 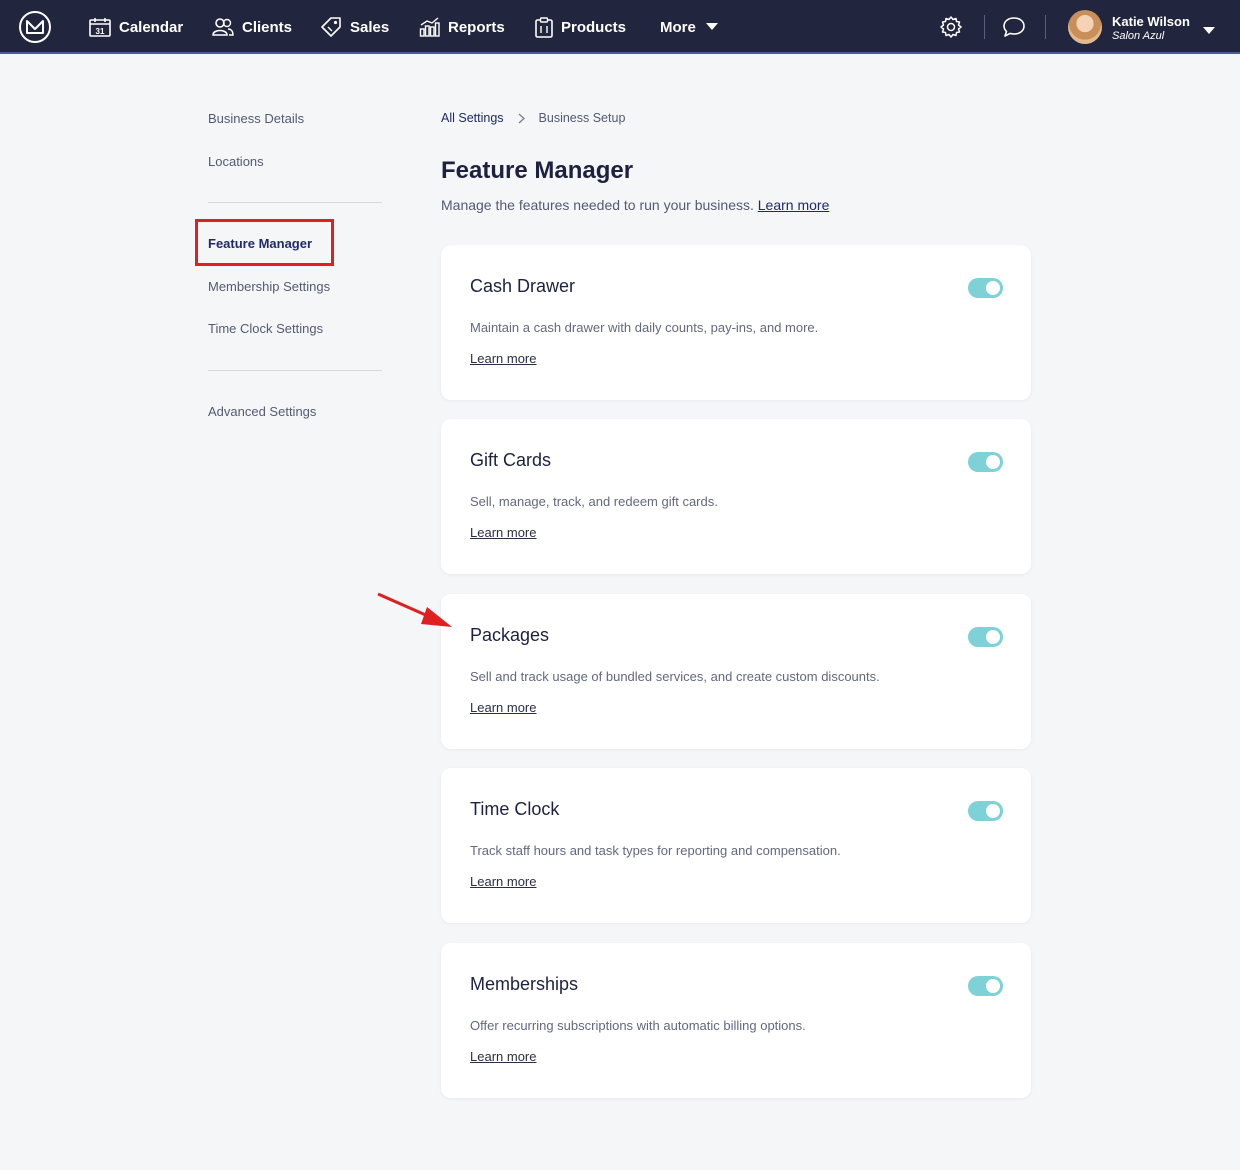 What do you see at coordinates (476, 27) in the screenshot?
I see `nav-reports-label: Reports` at bounding box center [476, 27].